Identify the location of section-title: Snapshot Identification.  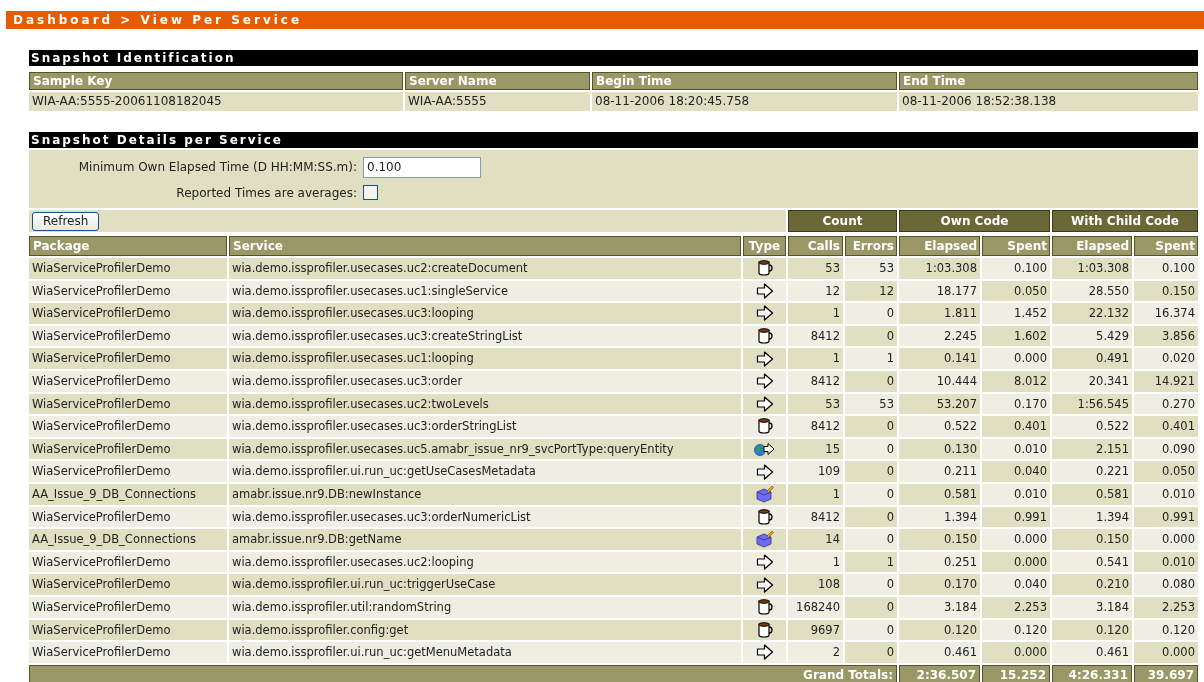
(613, 58).